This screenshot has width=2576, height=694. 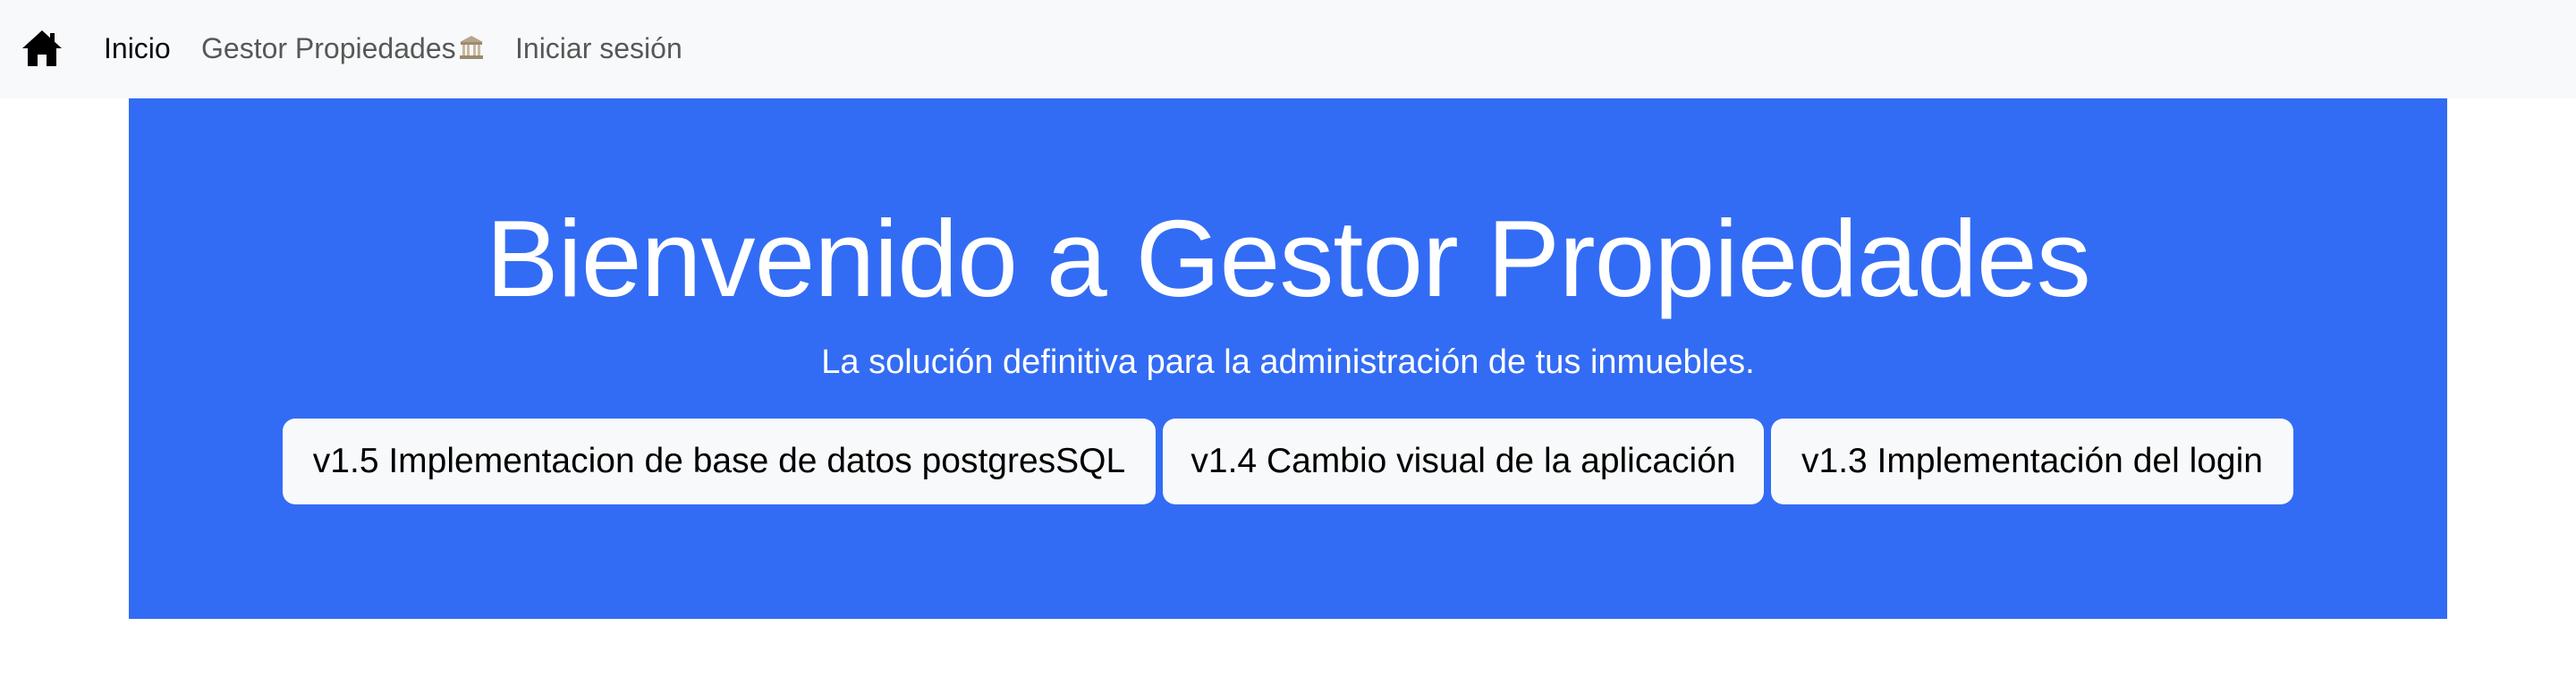 I want to click on nav-item-gestor-propiedades-label: Gestor Propiedades, so click(x=328, y=48).